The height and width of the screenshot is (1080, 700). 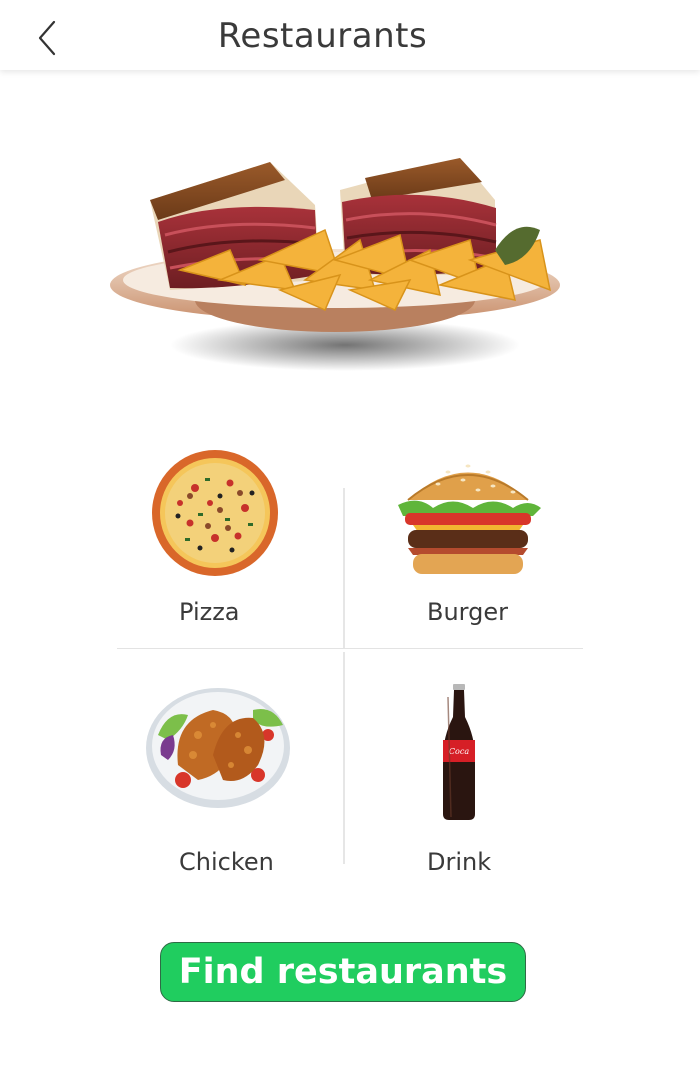 I want to click on category-pizza: Pizza, so click(x=230, y=544).